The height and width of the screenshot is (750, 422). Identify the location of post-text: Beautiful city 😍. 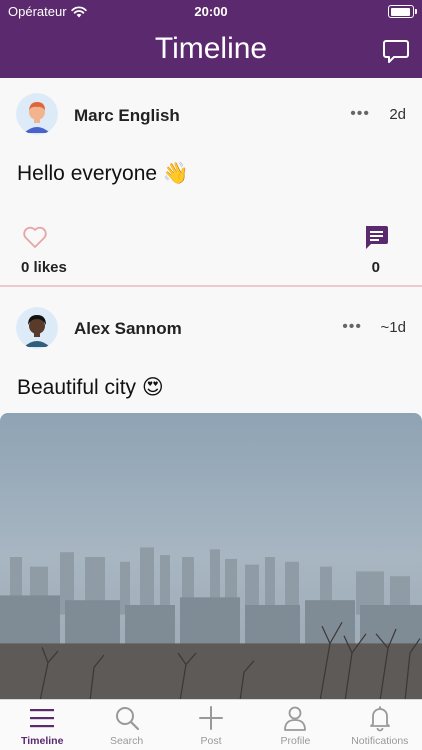
(90, 387).